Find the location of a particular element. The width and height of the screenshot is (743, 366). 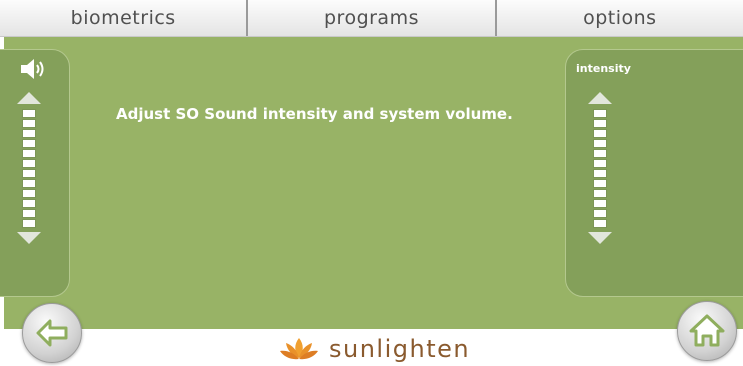

brand-logo: sunlighten is located at coordinates (374, 349).